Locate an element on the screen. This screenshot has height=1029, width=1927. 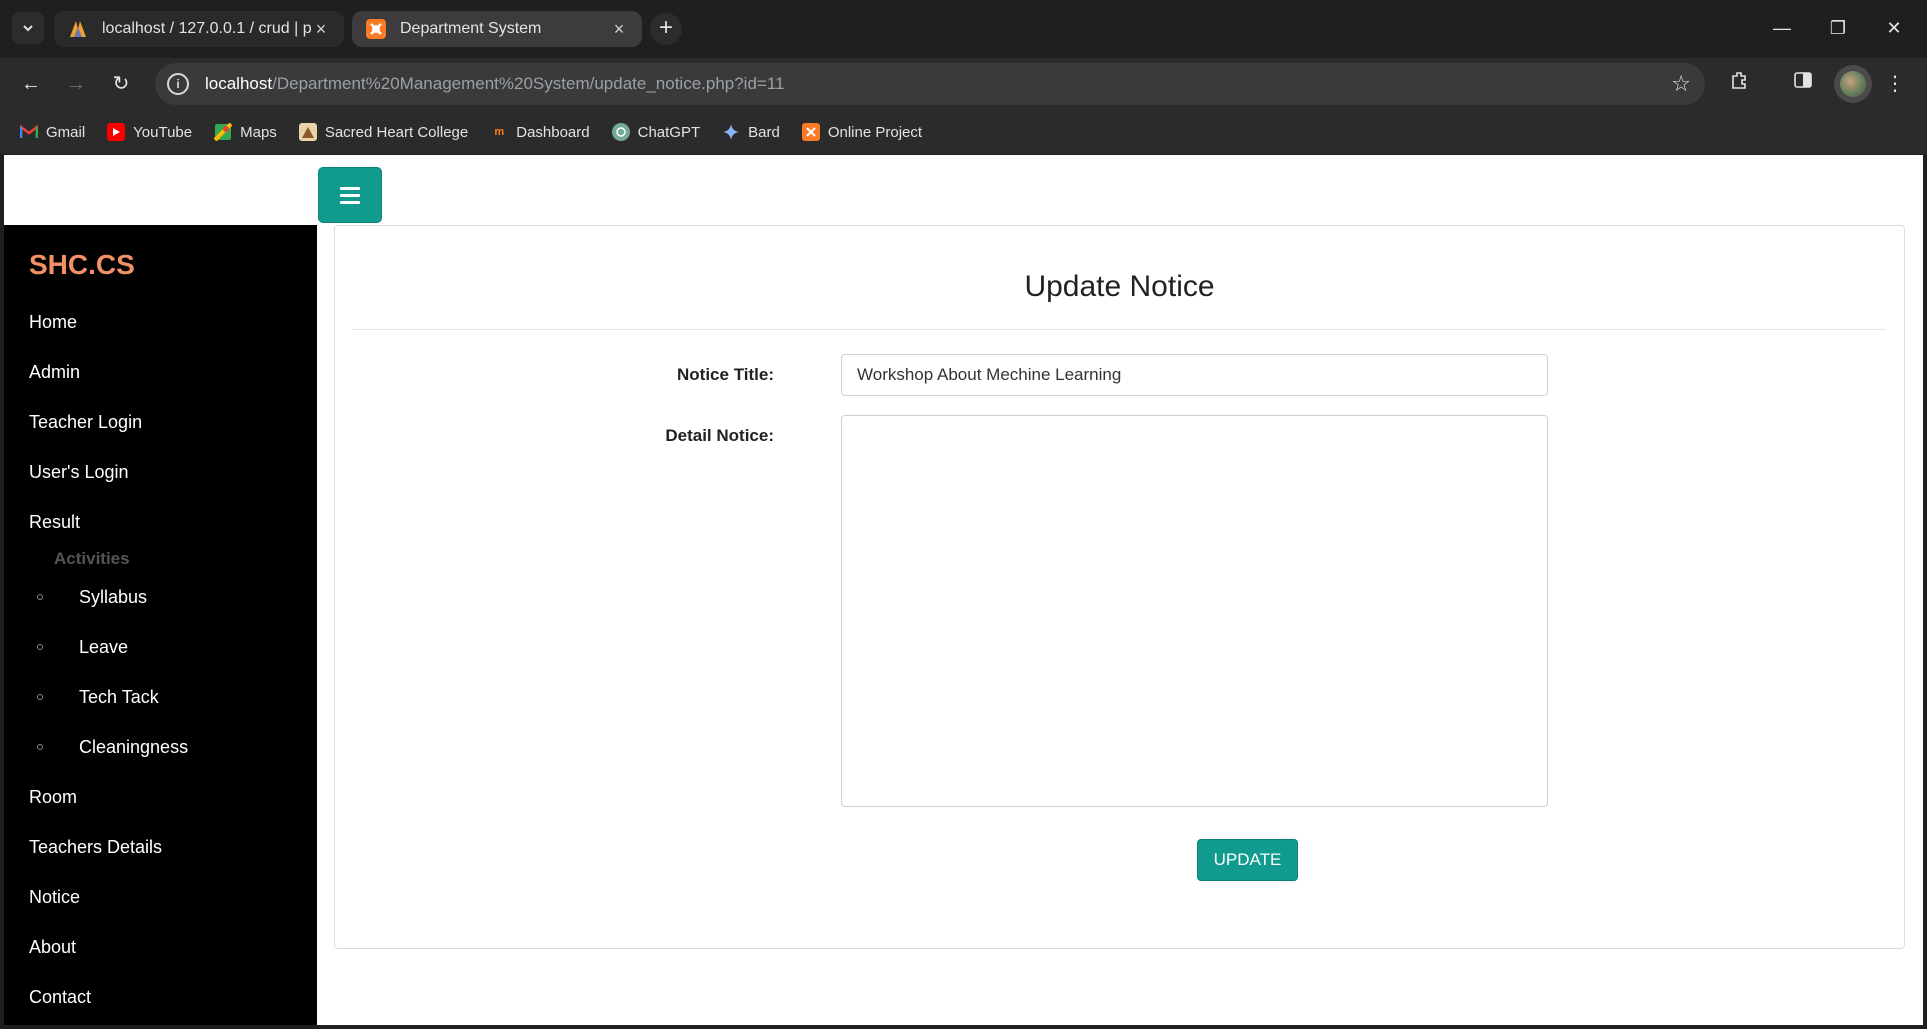
bookmark-bard: Bard is located at coordinates (751, 132).